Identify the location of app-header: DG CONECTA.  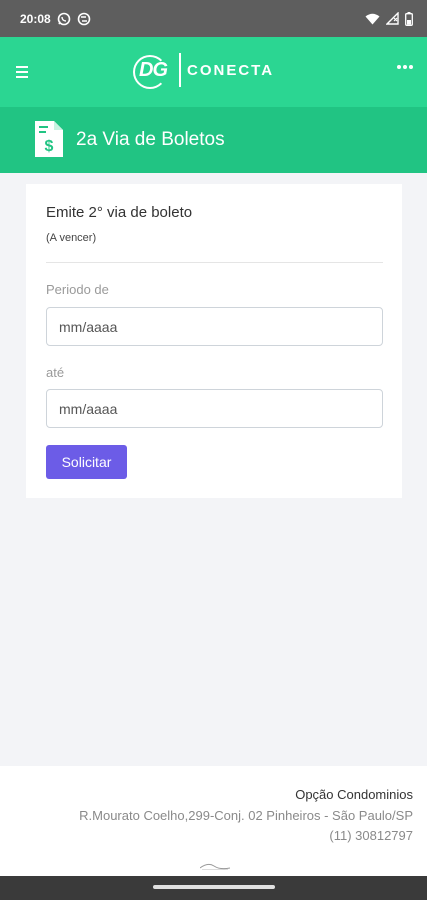
(213, 72).